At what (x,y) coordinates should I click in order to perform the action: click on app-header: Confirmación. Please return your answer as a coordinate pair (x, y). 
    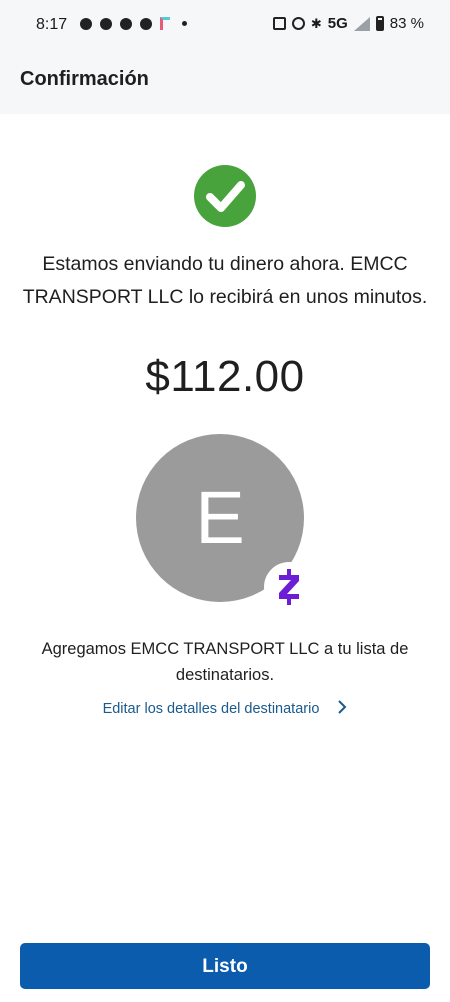
    Looking at the image, I should click on (225, 82).